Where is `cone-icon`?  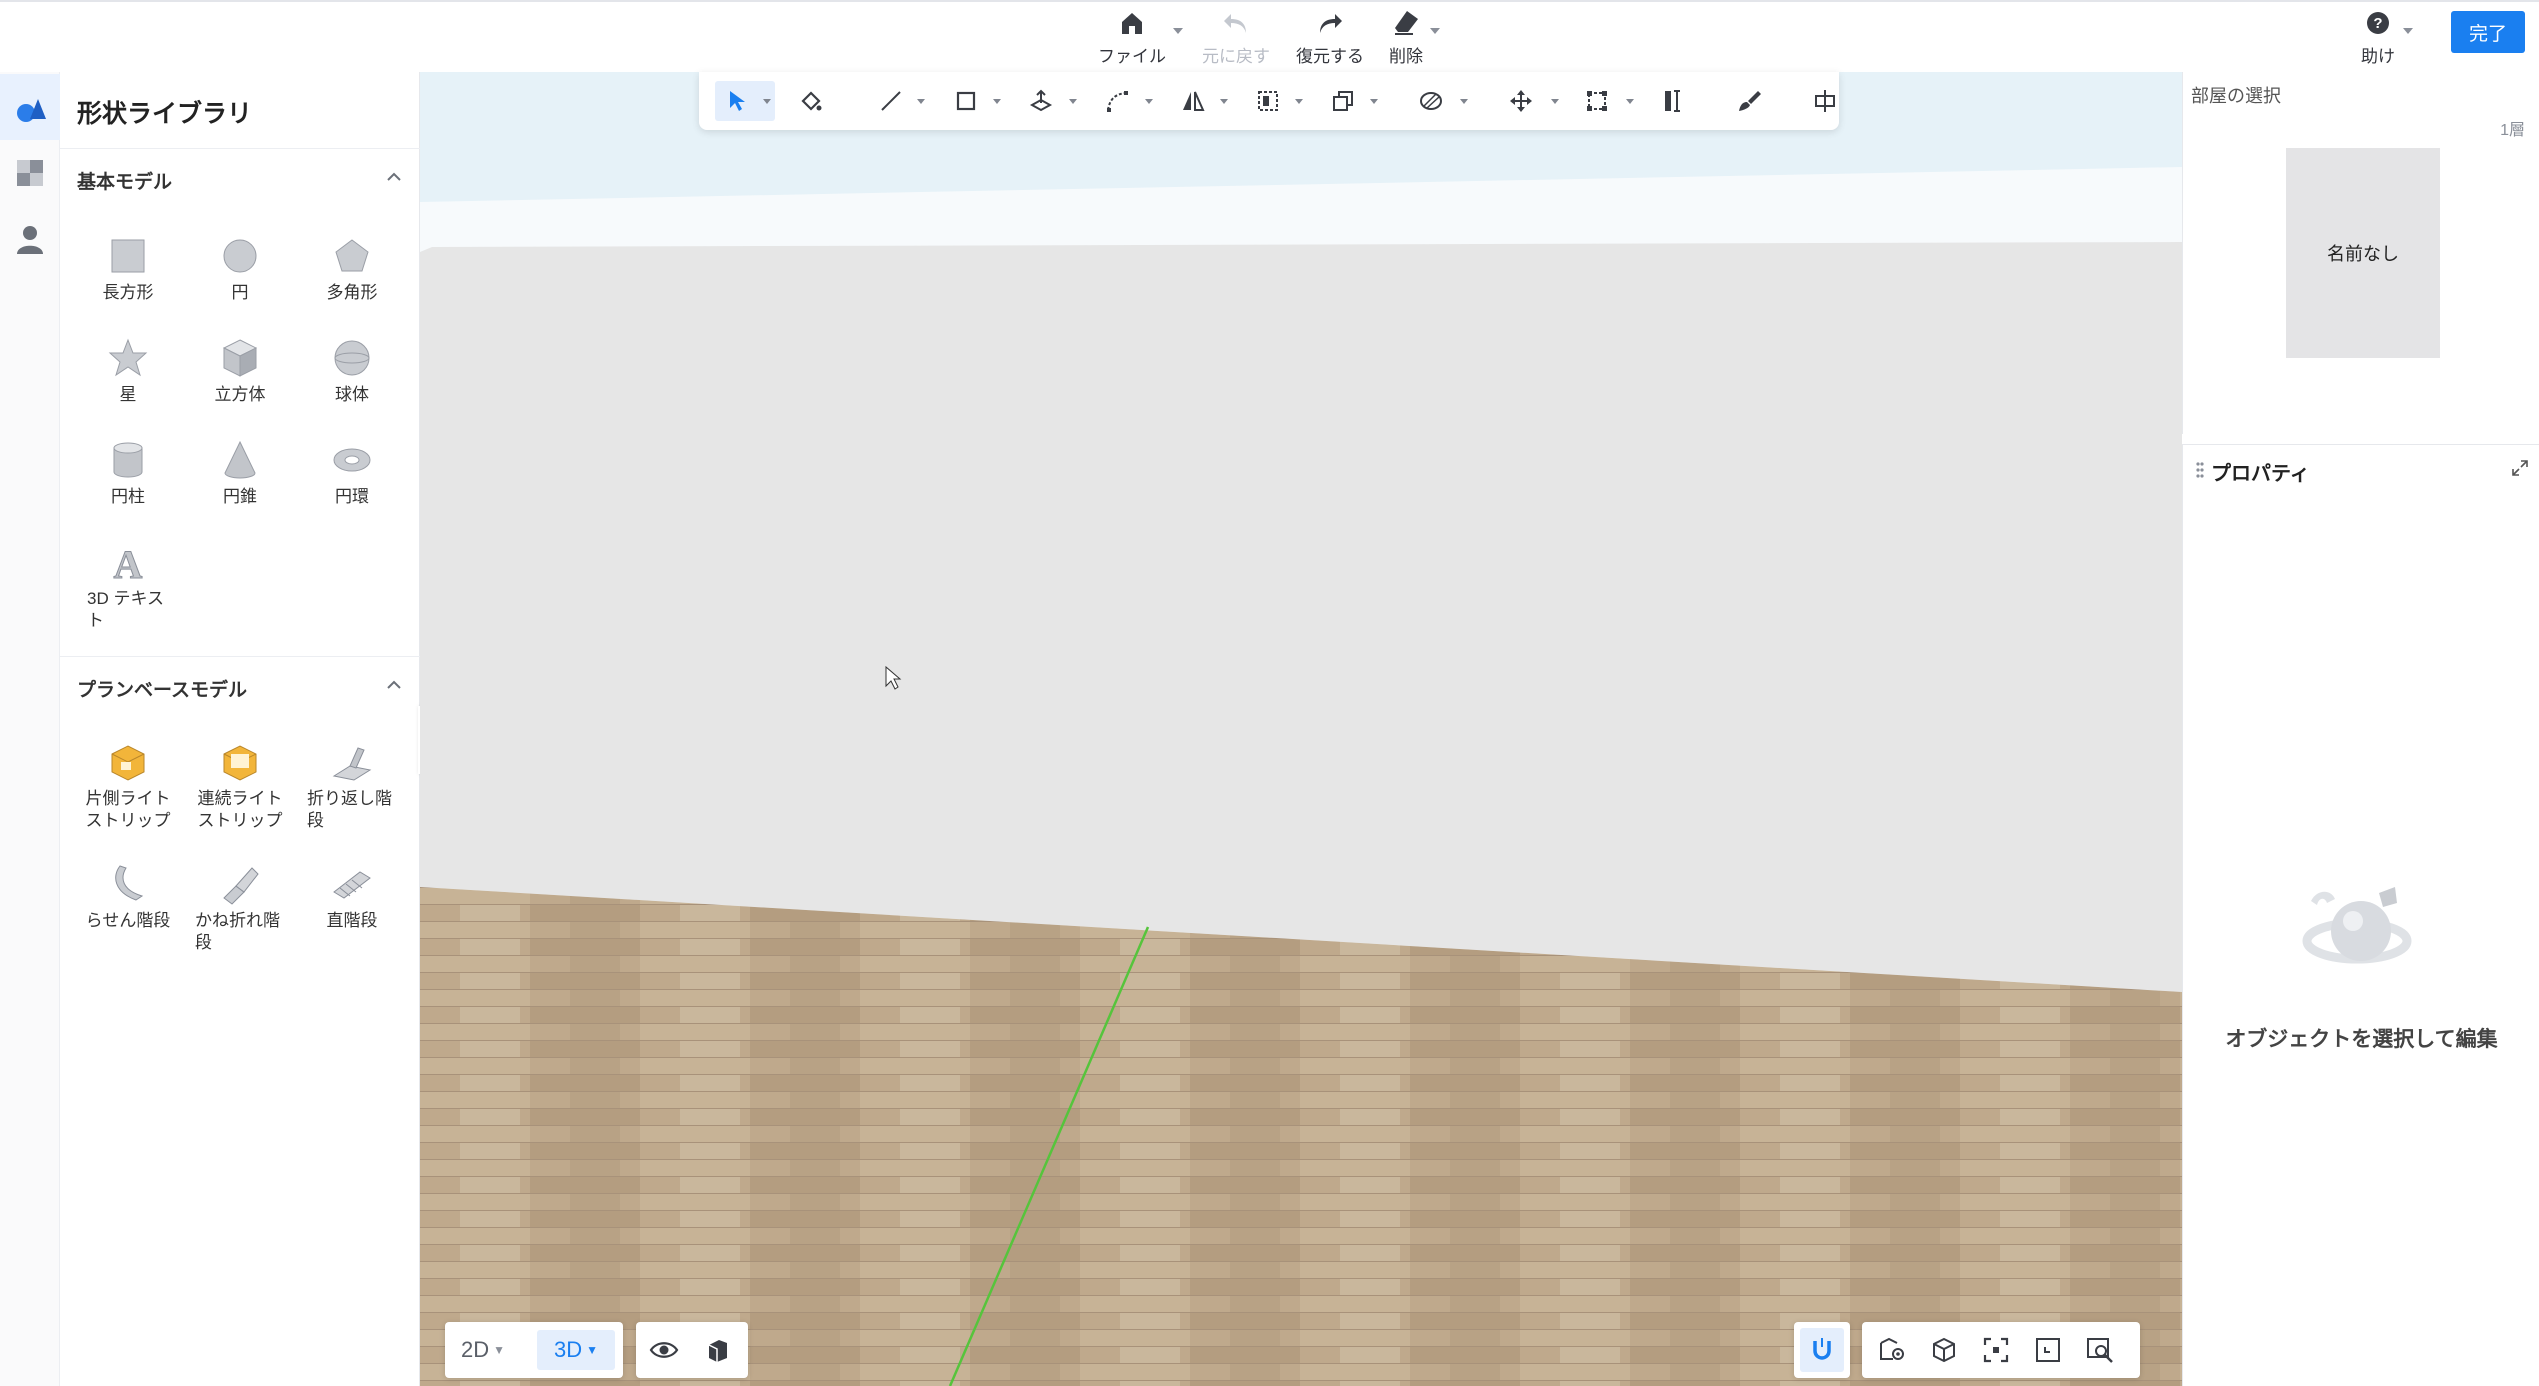
cone-icon is located at coordinates (240, 459).